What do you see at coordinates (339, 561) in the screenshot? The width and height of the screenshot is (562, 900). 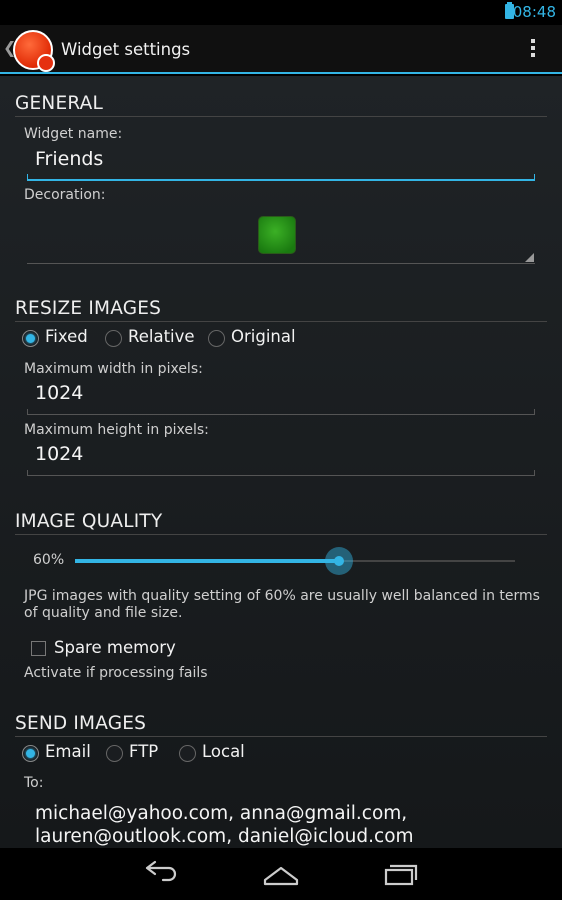 I see `quality-slider-thumb` at bounding box center [339, 561].